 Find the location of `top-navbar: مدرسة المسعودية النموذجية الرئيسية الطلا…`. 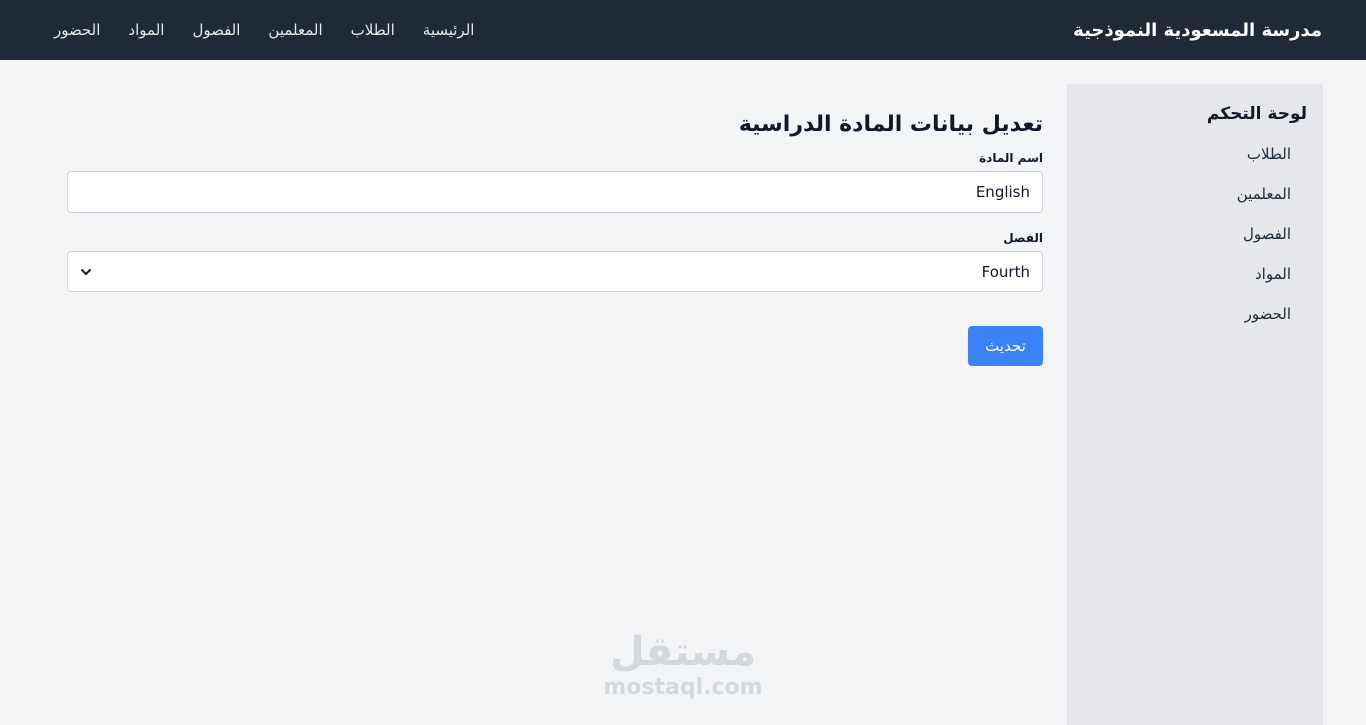

top-navbar: مدرسة المسعودية النموذجية الرئيسية الطلا… is located at coordinates (683, 30).